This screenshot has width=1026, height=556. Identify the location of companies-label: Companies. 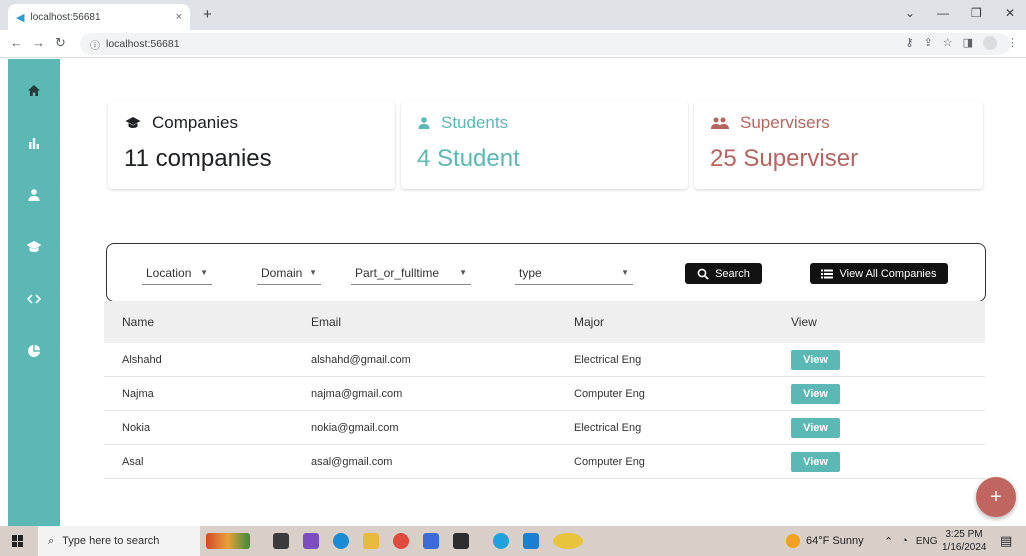
(195, 122).